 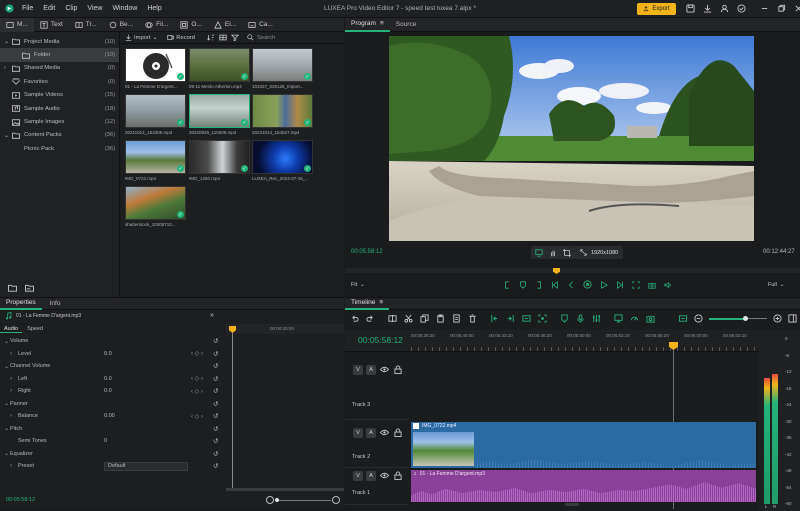 What do you see at coordinates (59, 108) in the screenshot?
I see `tree-sample-audio: Sample Audio (18)` at bounding box center [59, 108].